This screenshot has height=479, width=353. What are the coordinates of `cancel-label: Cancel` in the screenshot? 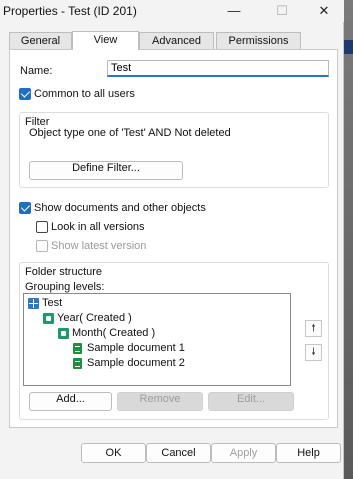 It's located at (178, 453).